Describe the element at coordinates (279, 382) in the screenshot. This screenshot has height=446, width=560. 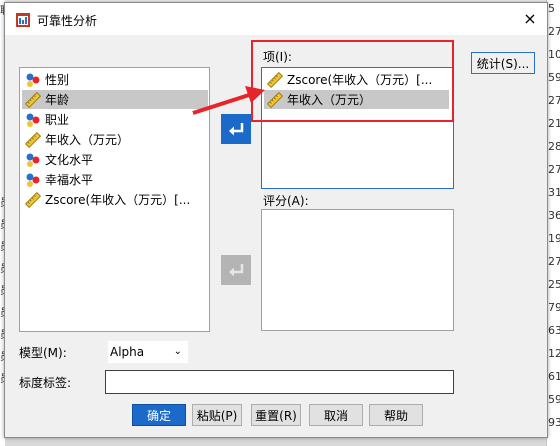
I see `scale-label-input` at that location.